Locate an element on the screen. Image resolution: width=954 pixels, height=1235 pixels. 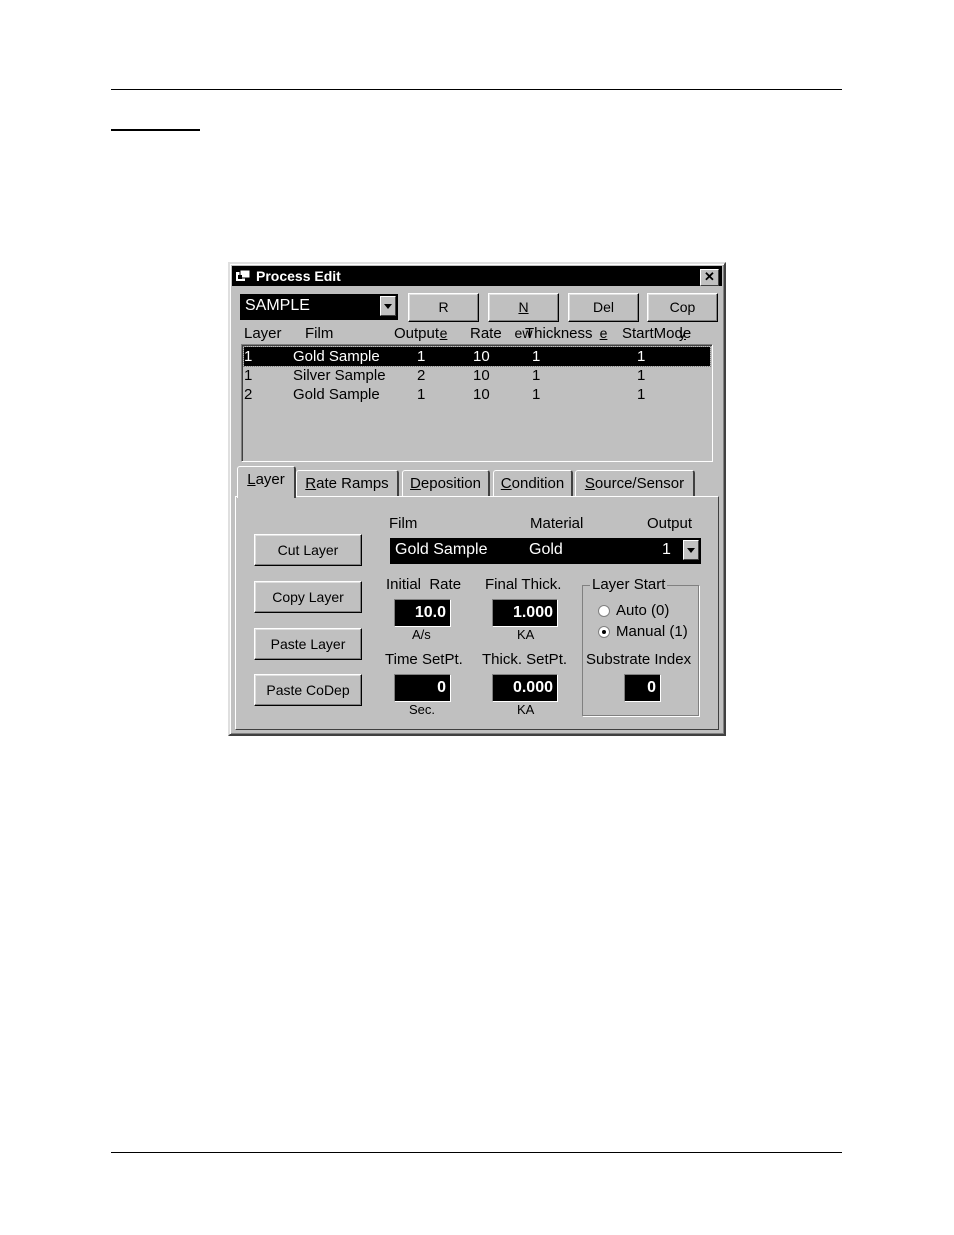
layer-start-label: Layer Start is located at coordinates (629, 584).